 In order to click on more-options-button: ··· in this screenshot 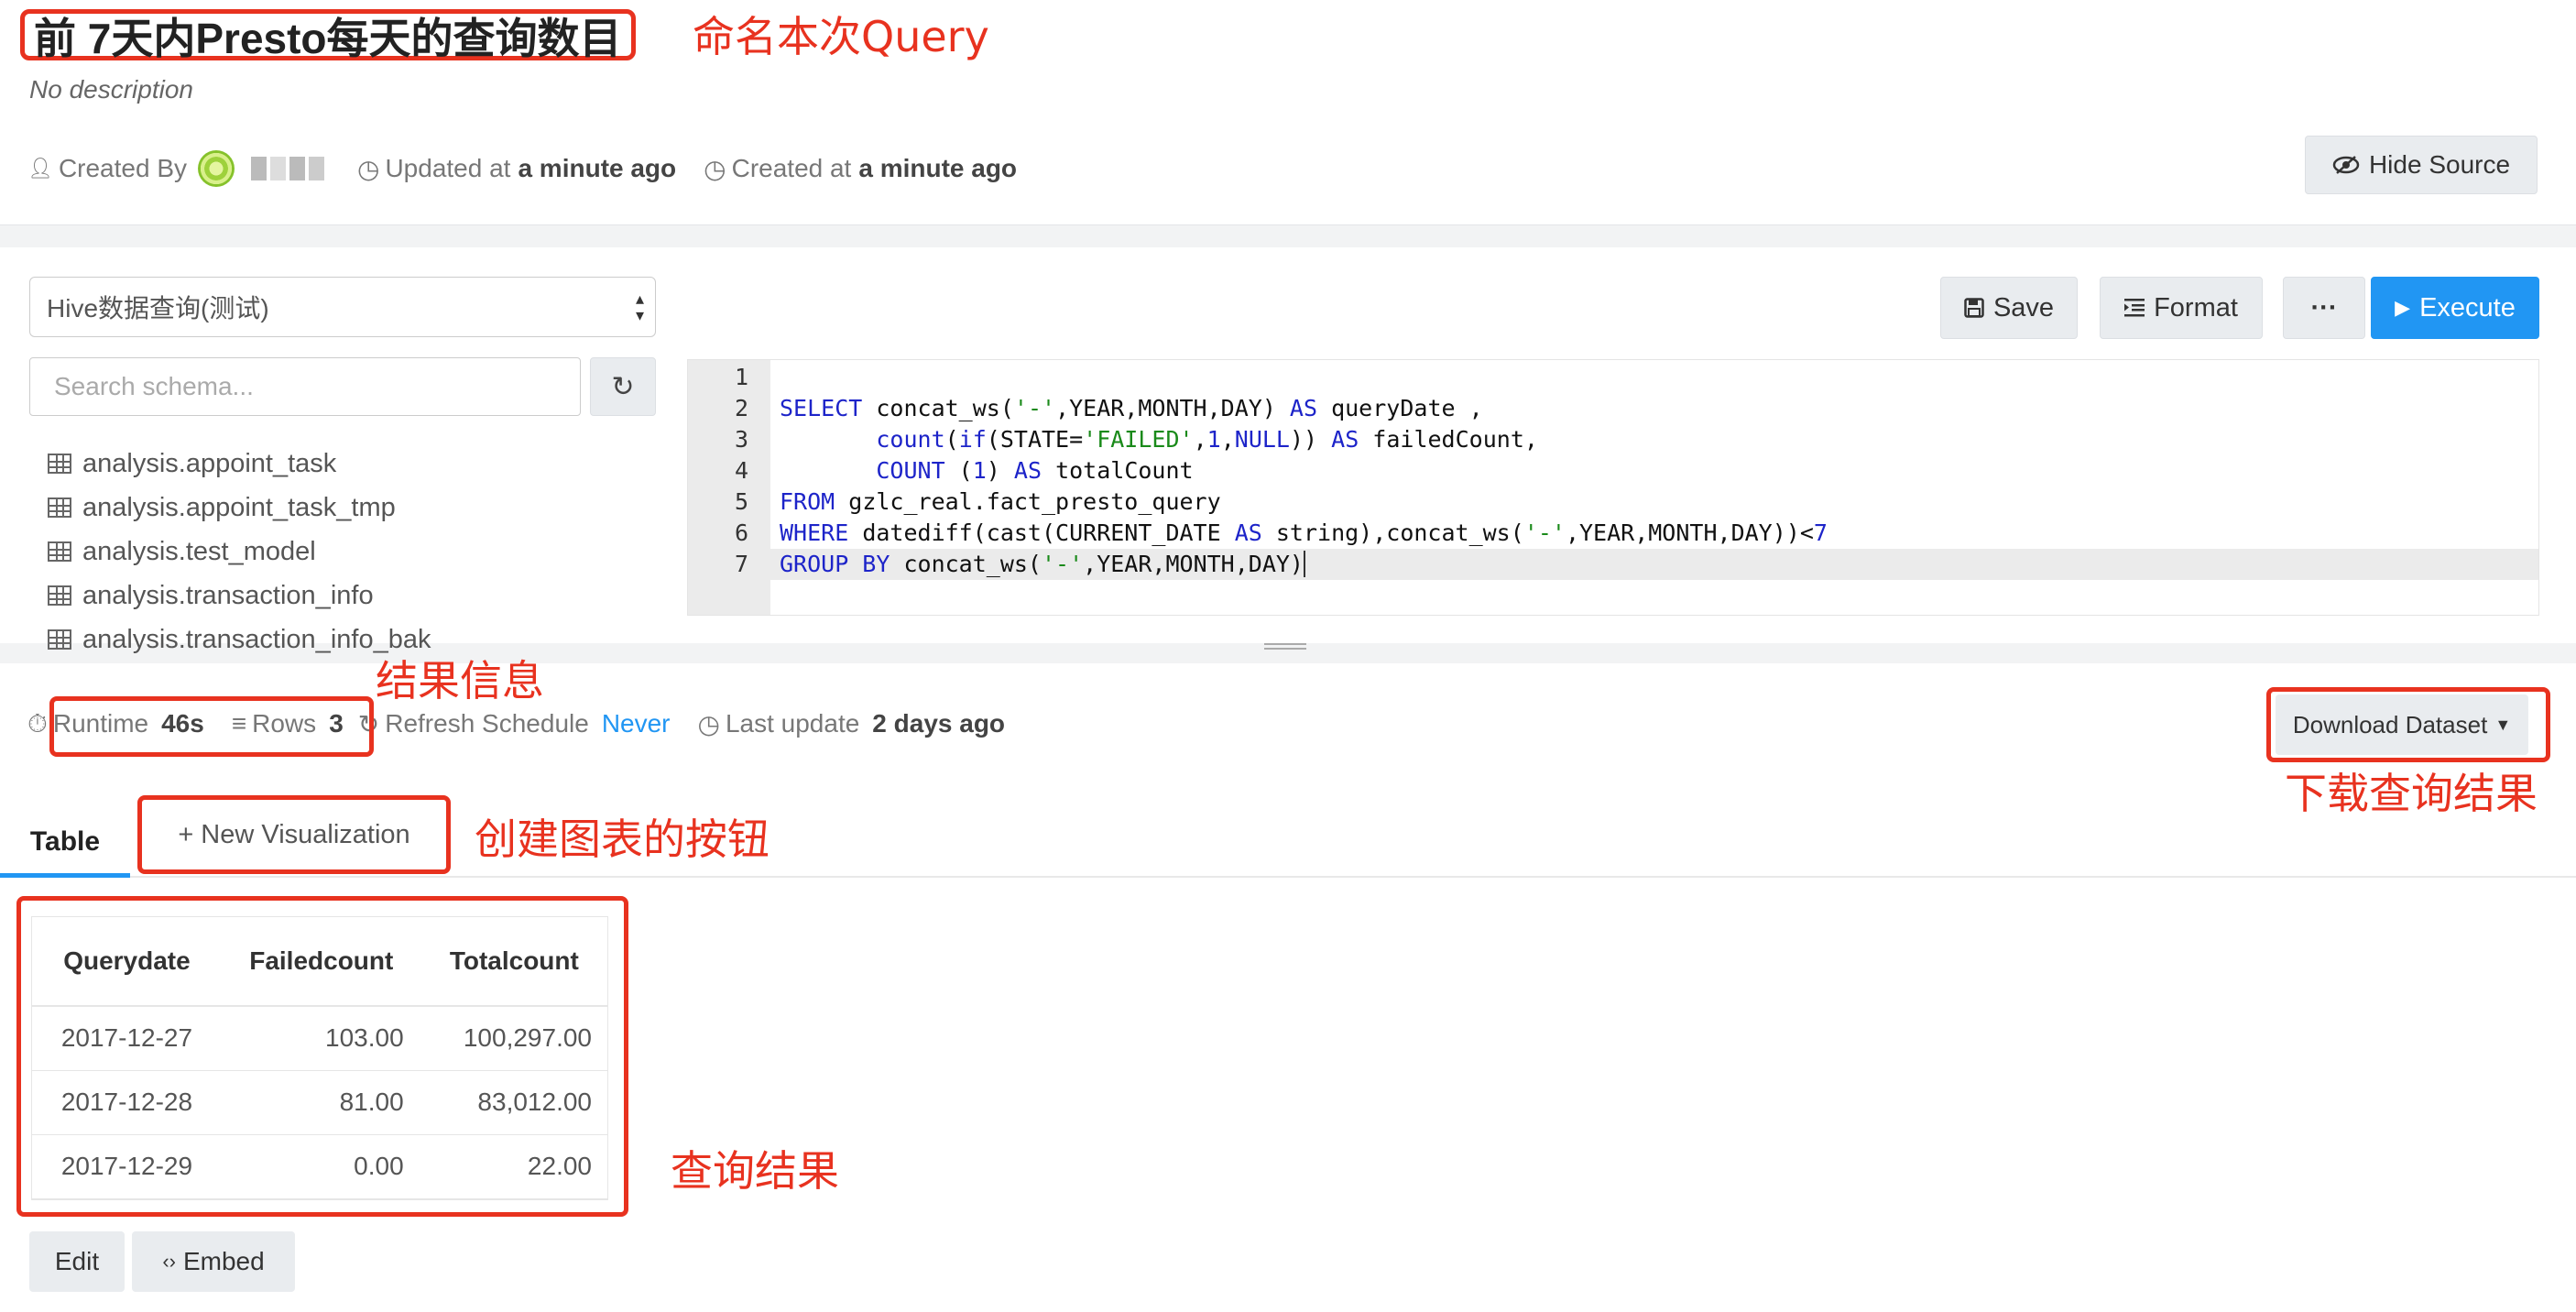, I will do `click(2324, 308)`.